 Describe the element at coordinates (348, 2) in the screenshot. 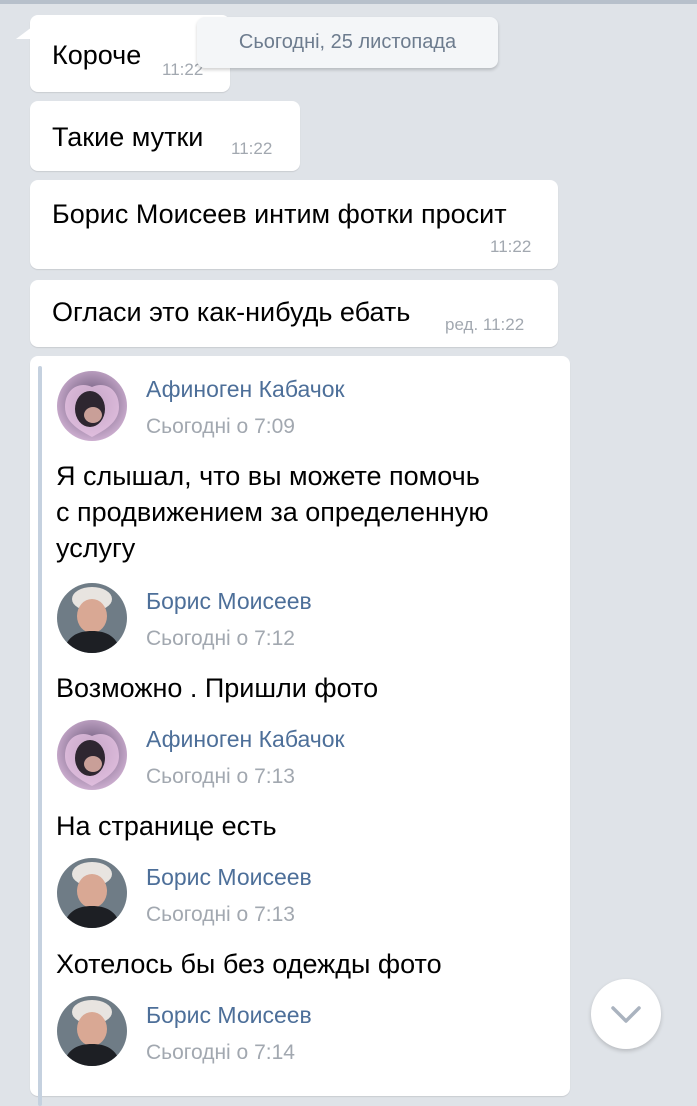

I see `top-border` at that location.